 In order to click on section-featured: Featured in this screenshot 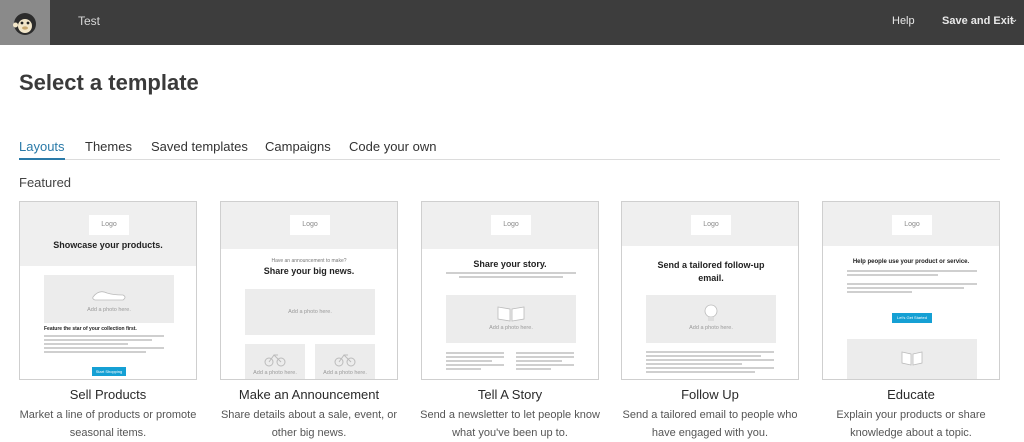, I will do `click(45, 182)`.